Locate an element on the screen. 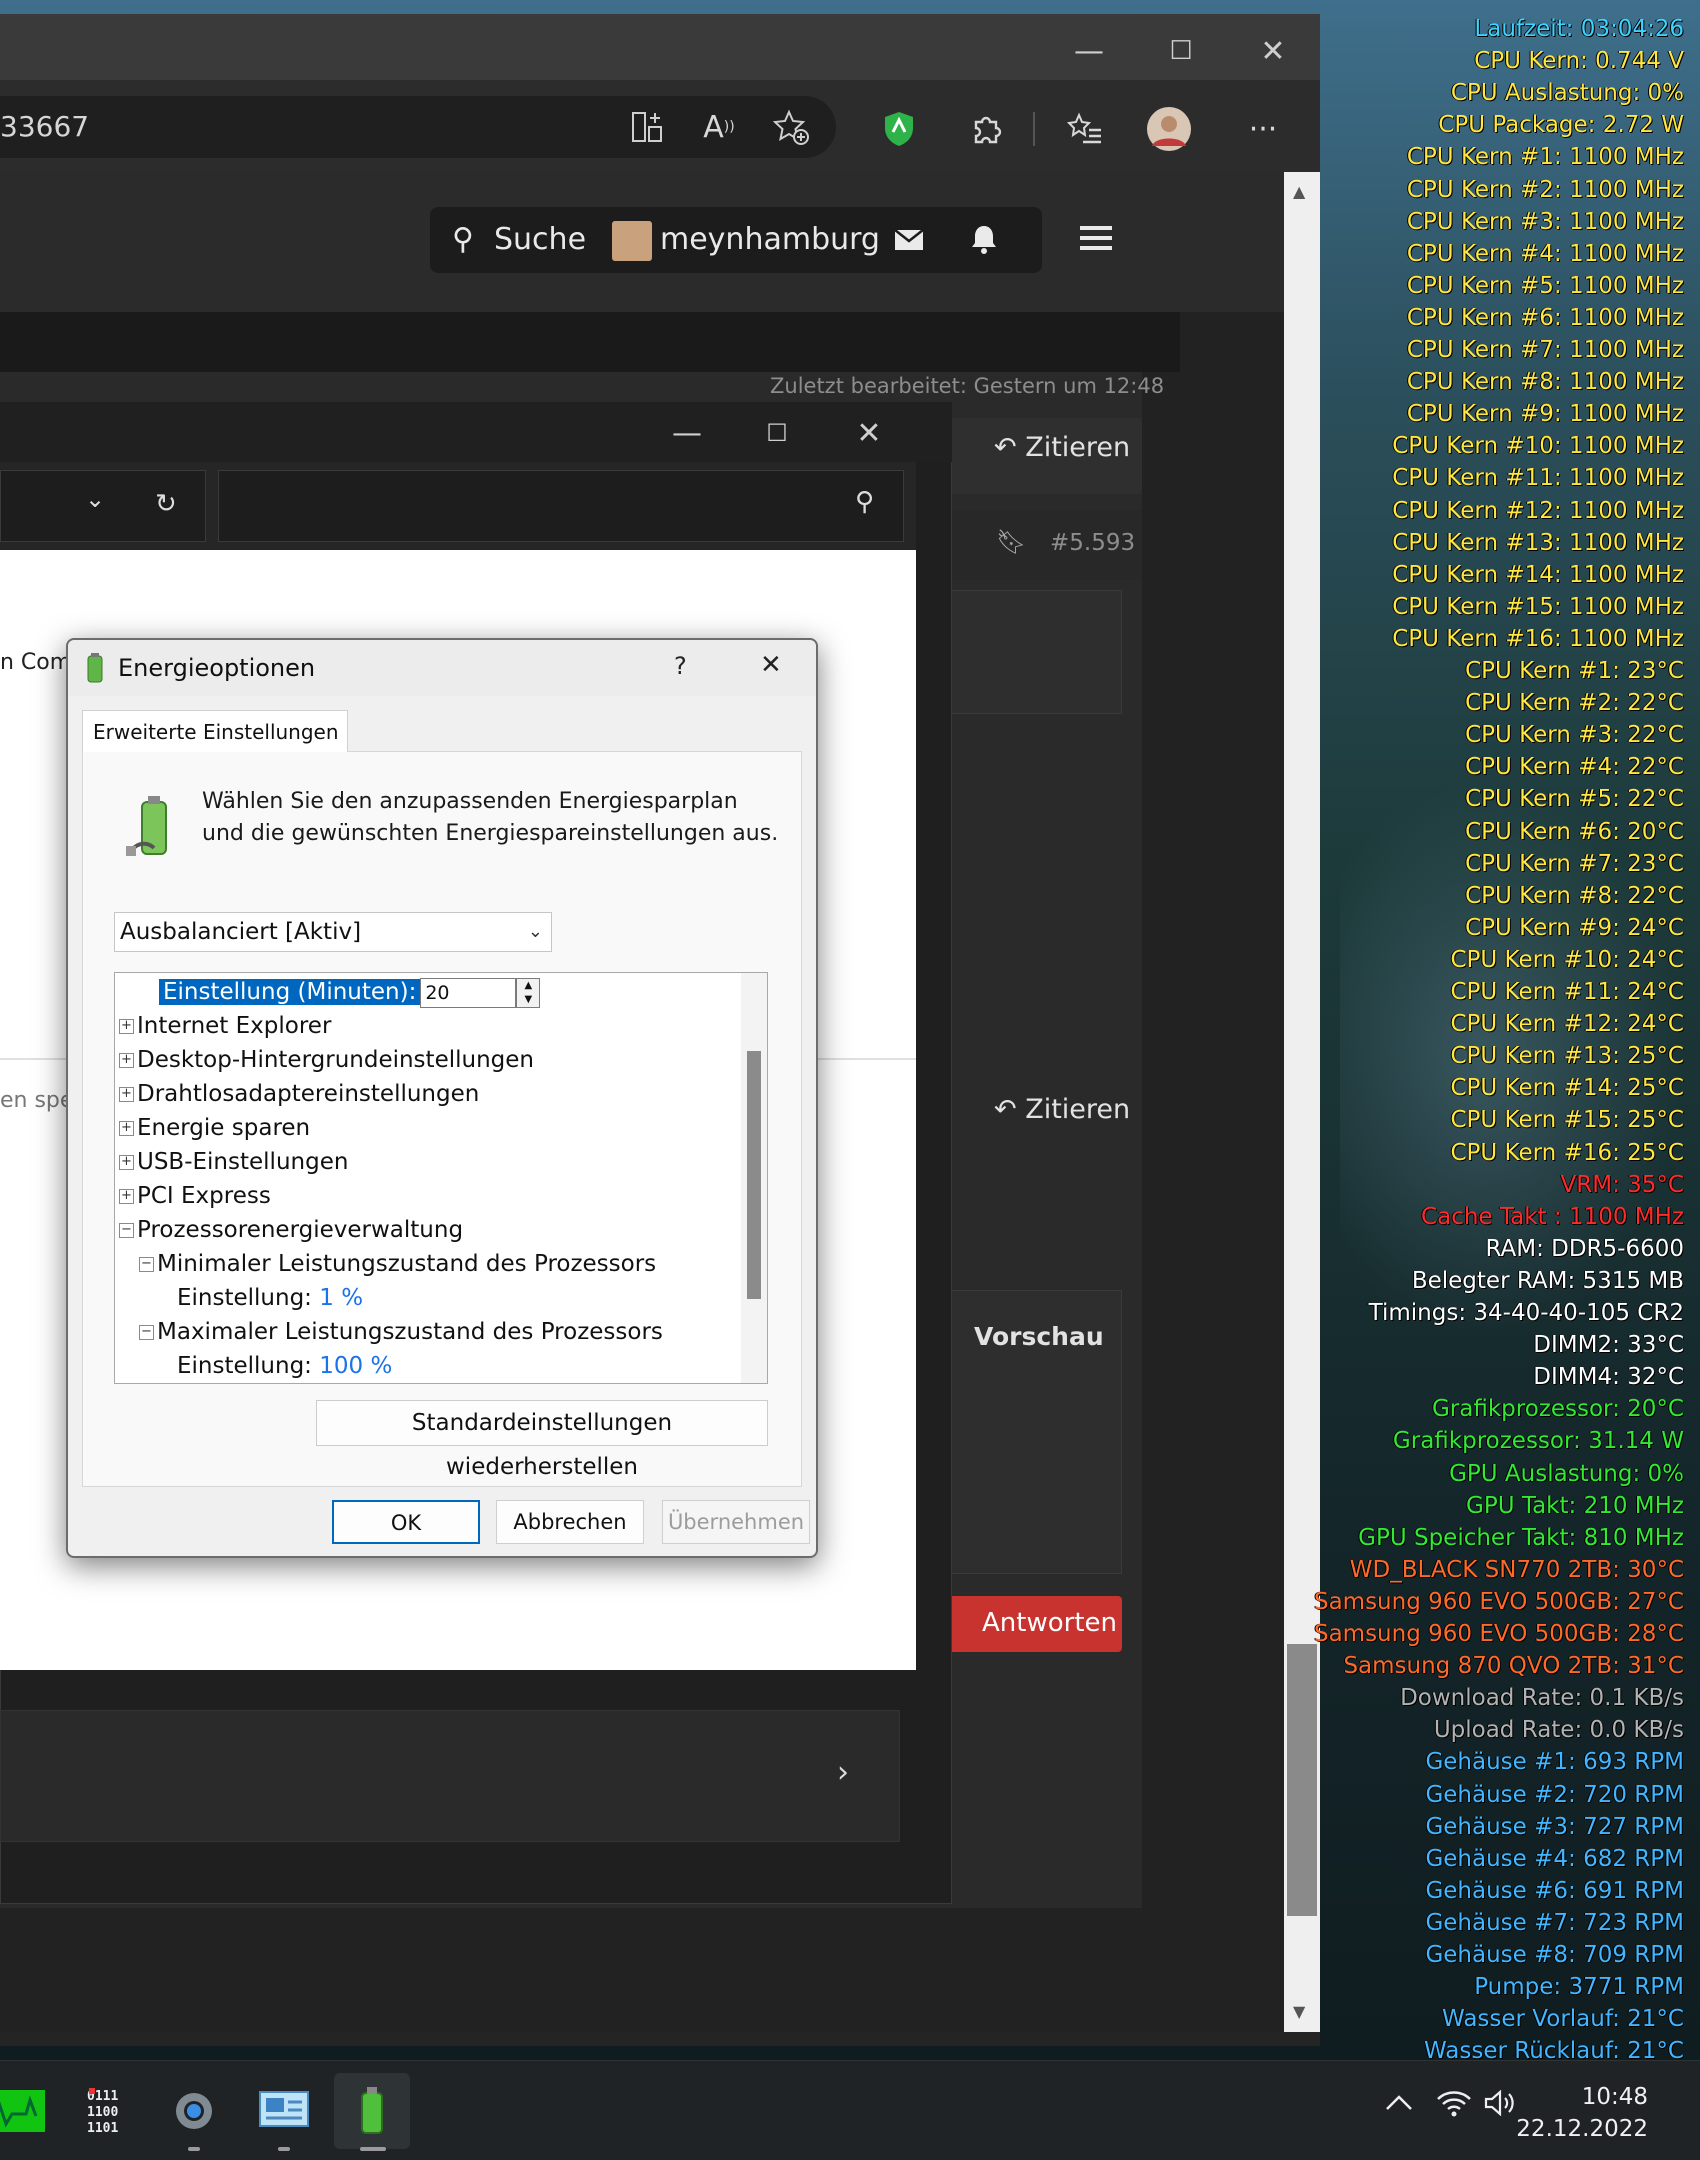  browser-close-button: ✕ is located at coordinates (1273, 51).